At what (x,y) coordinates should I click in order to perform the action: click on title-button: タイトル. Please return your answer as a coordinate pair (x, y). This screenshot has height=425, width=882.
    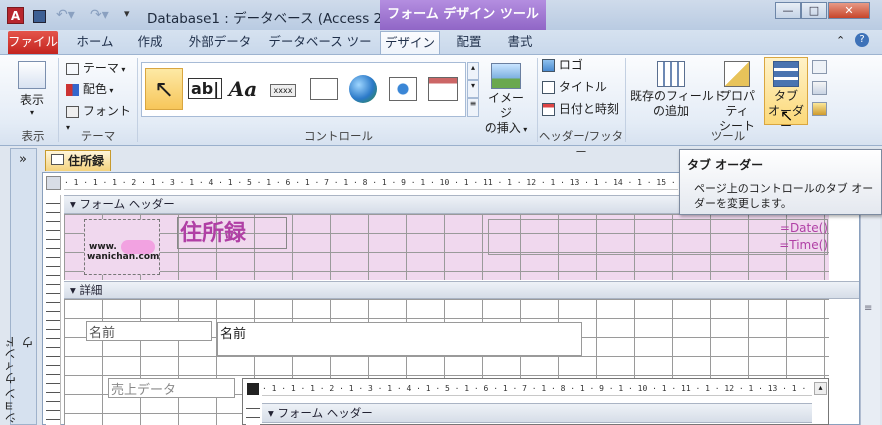
    Looking at the image, I should click on (574, 89).